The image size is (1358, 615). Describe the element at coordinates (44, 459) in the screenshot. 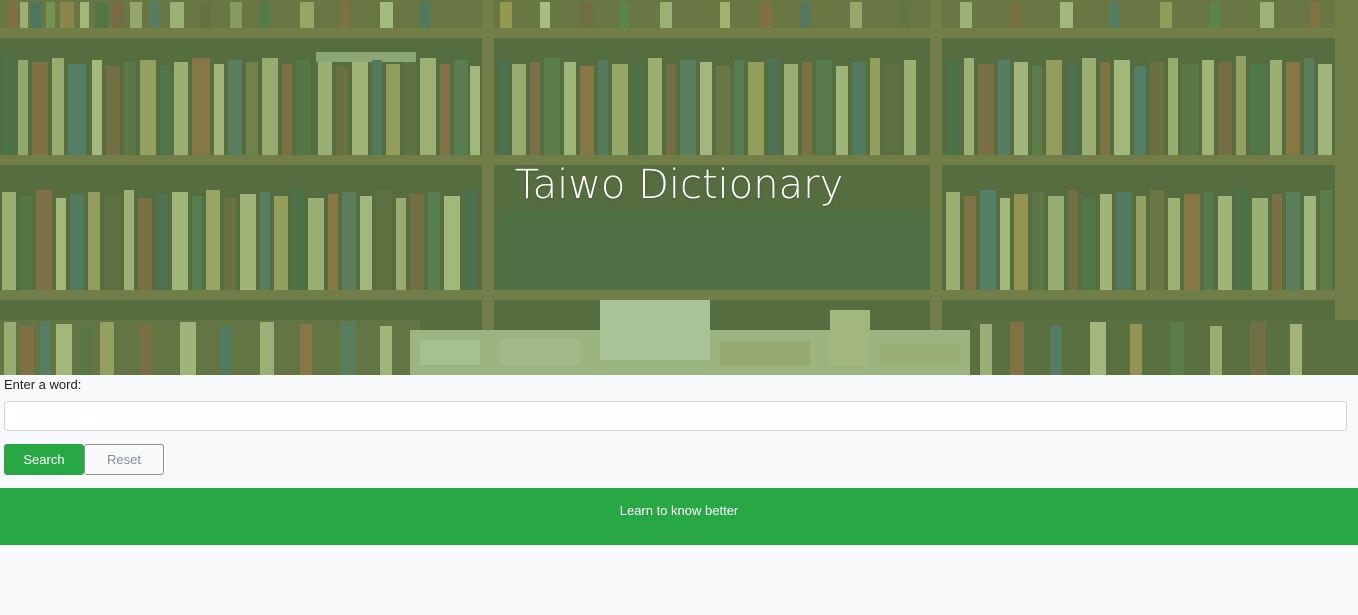

I see `search-button: Search` at that location.